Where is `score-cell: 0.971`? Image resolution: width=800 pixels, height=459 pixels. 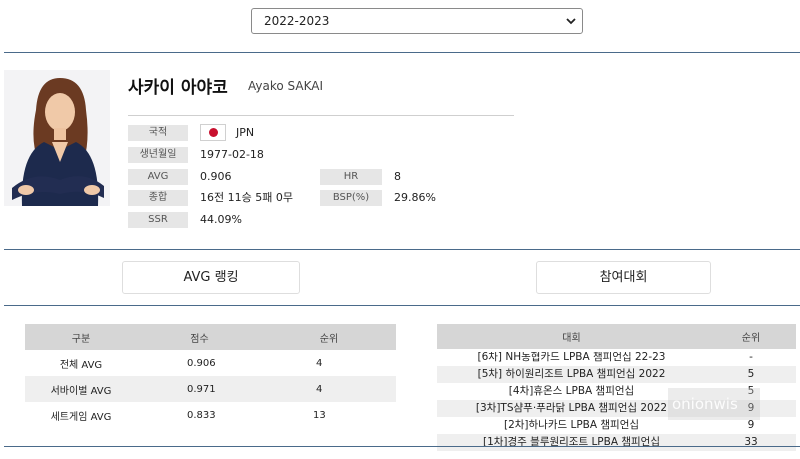 score-cell: 0.971 is located at coordinates (199, 389).